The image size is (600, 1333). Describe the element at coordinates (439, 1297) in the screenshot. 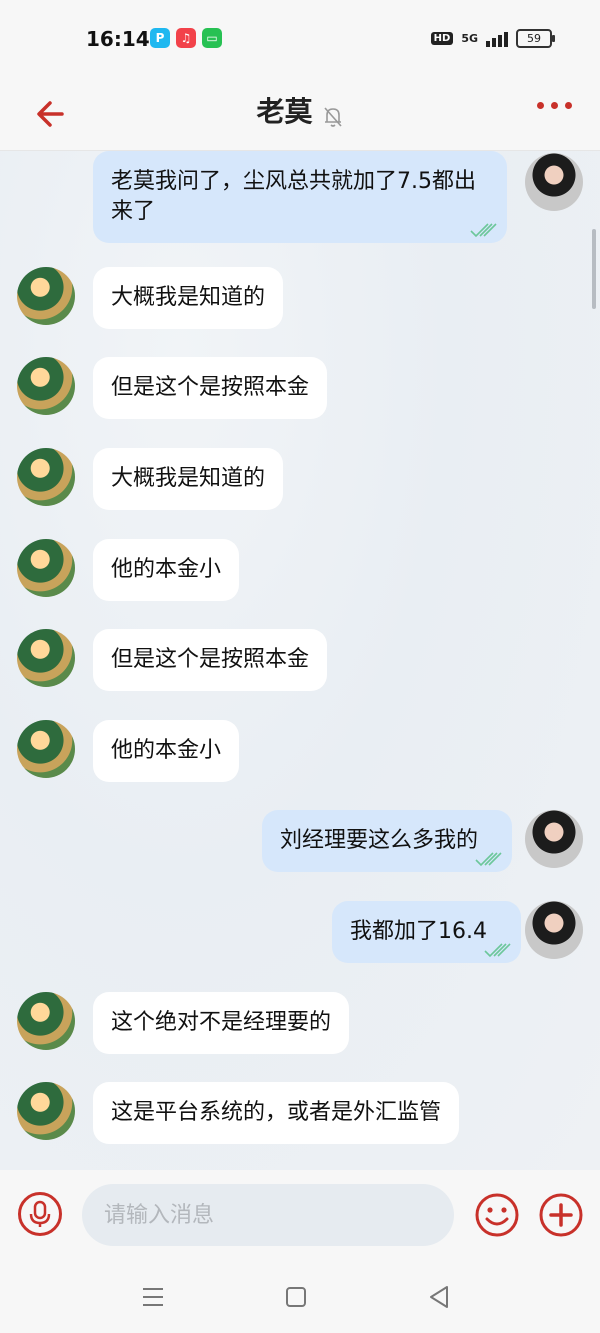

I see `nav-back-icon` at that location.